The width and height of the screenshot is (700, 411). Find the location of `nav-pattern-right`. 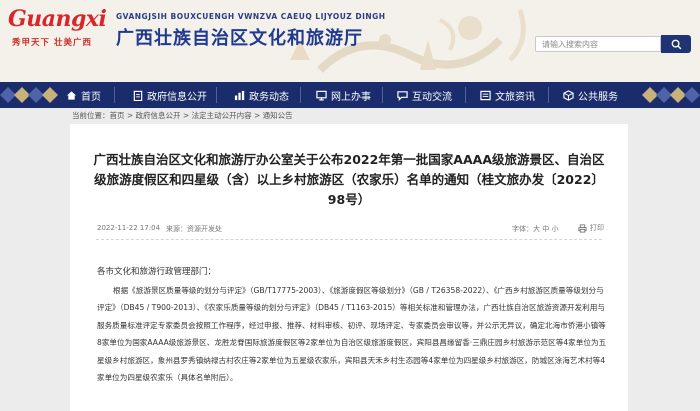

nav-pattern-right is located at coordinates (671, 95).